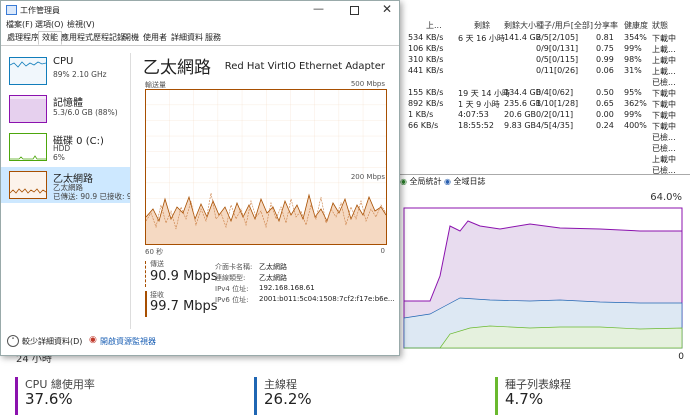  Describe the element at coordinates (62, 148) in the screenshot. I see `sidebar-disk-type: HDD` at that location.